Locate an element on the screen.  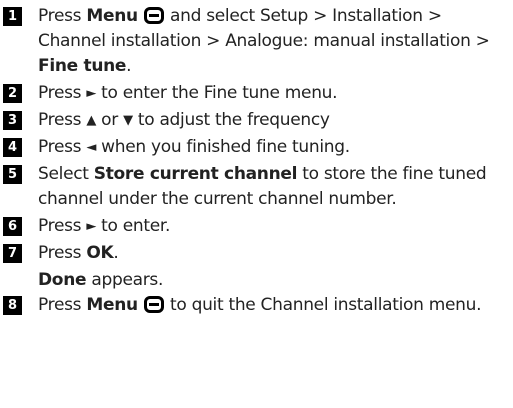
step-4: 4 Press ◄ when you finished fine tuning. is located at coordinates (256, 147).